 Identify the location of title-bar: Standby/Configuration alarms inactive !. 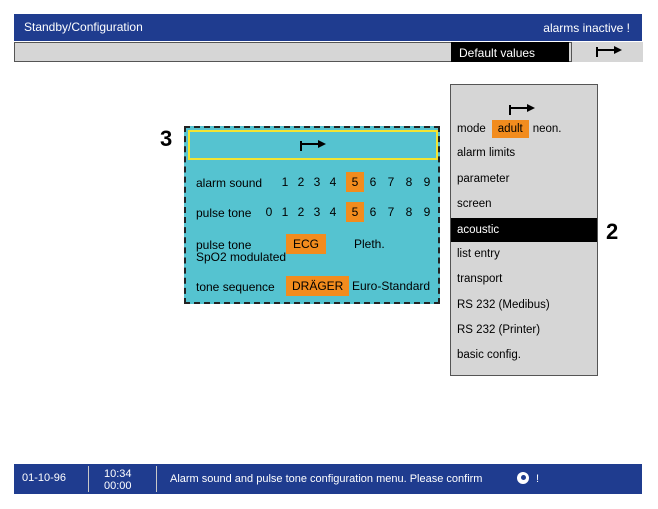
(328, 27).